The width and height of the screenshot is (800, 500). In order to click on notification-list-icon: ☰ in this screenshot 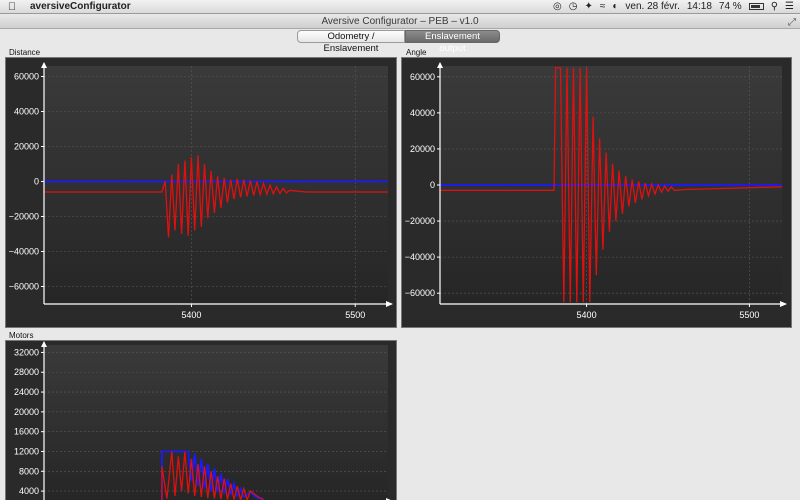, I will do `click(789, 6)`.